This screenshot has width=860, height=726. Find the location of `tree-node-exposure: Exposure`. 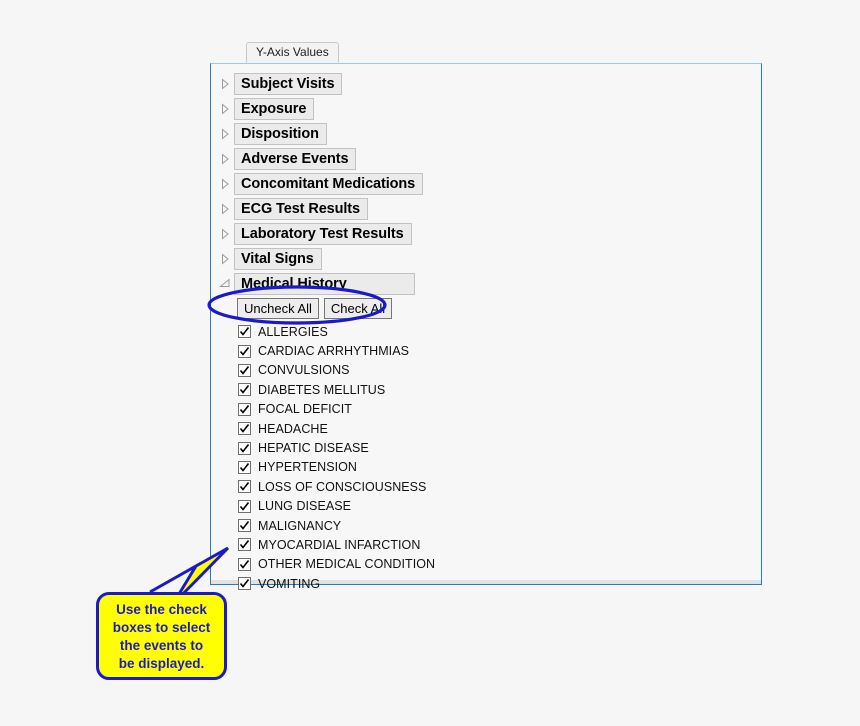

tree-node-exposure: Exposure is located at coordinates (486, 108).